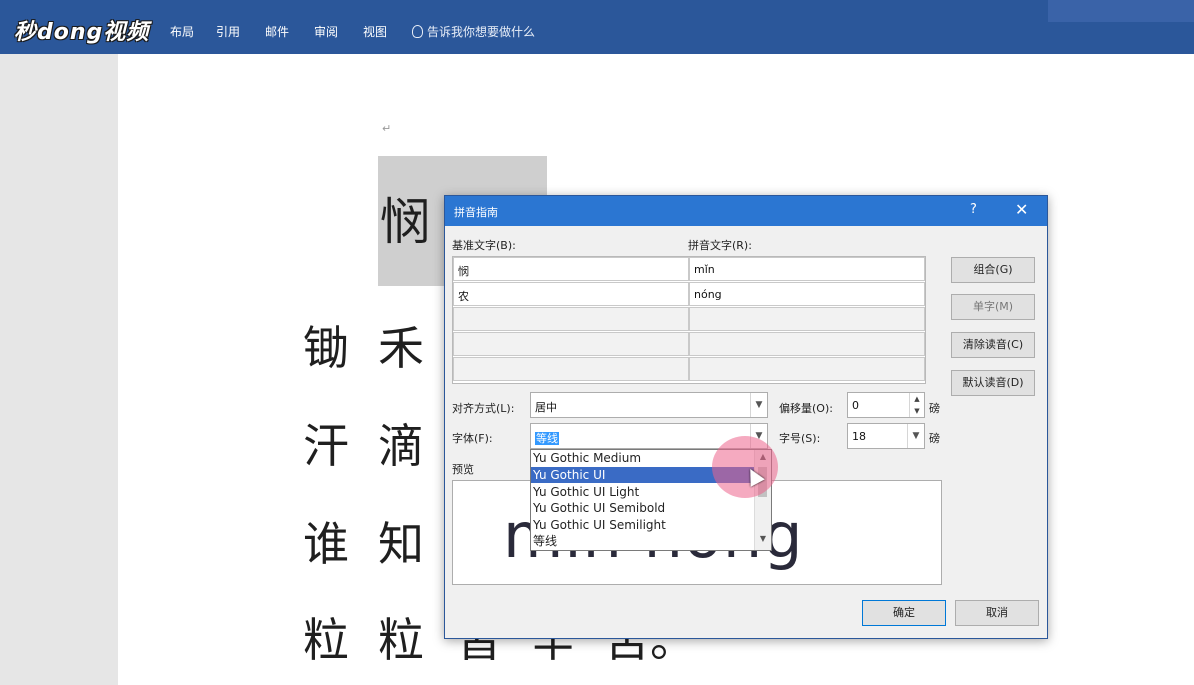 The height and width of the screenshot is (685, 1194). What do you see at coordinates (481, 32) in the screenshot?
I see `tell-me-text: 告诉我你想要做什么` at bounding box center [481, 32].